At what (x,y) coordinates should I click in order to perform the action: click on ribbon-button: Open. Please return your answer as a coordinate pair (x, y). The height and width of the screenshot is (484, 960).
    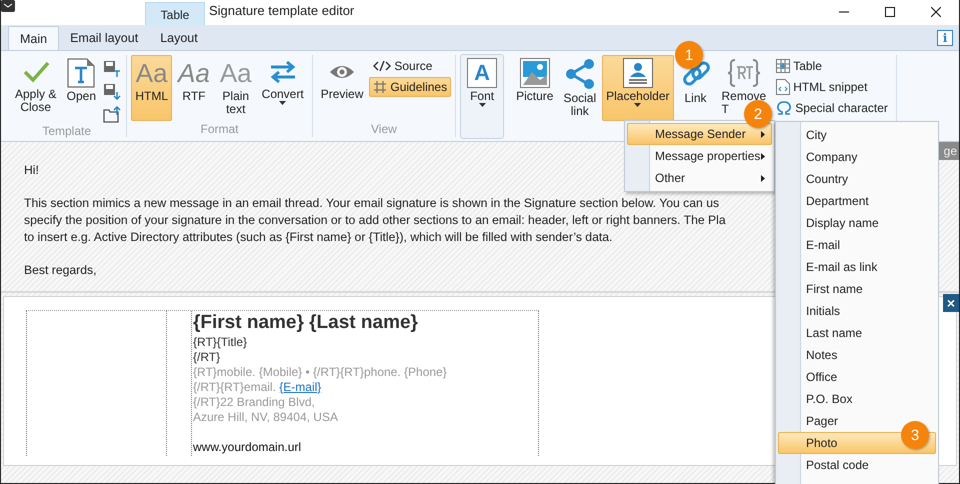
    Looking at the image, I should click on (81, 88).